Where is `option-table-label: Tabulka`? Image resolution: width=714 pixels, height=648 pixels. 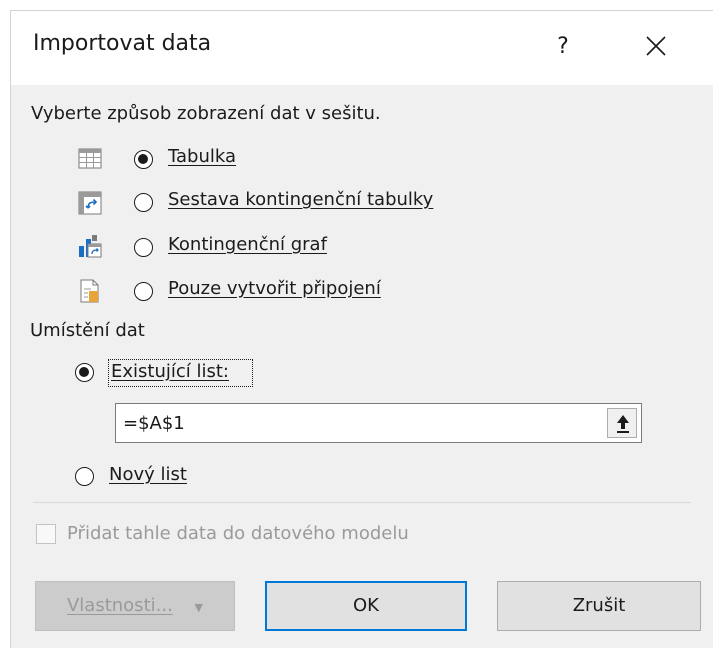
option-table-label: Tabulka is located at coordinates (202, 156).